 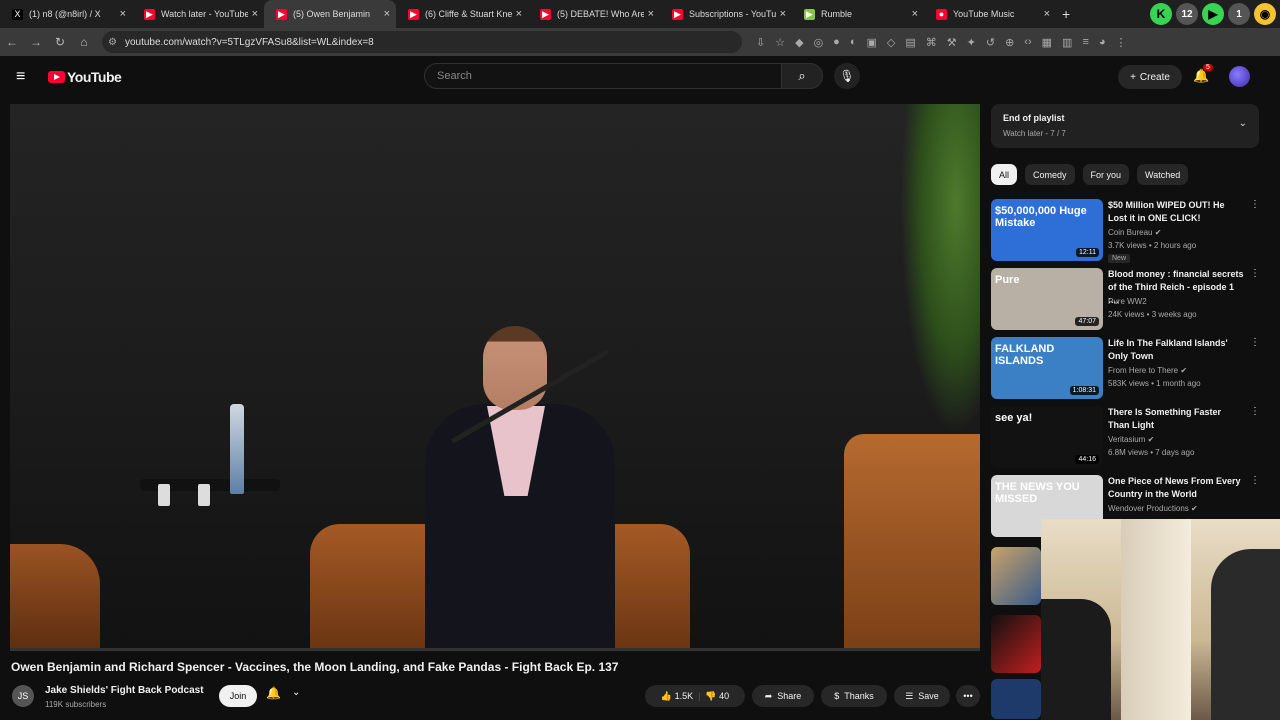 I want to click on browser-tab: ▶ (6) Cliffe & Stuart Knech ×, so click(x=462, y=14).